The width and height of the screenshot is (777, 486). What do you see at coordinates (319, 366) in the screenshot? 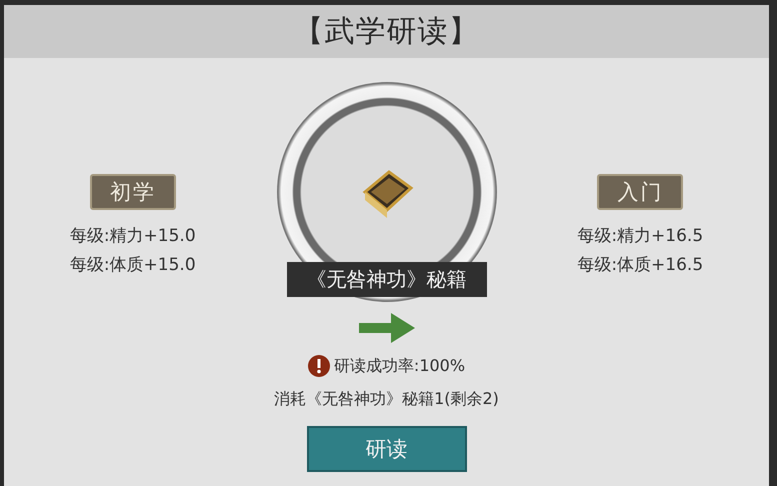
I see `warning-icon` at bounding box center [319, 366].